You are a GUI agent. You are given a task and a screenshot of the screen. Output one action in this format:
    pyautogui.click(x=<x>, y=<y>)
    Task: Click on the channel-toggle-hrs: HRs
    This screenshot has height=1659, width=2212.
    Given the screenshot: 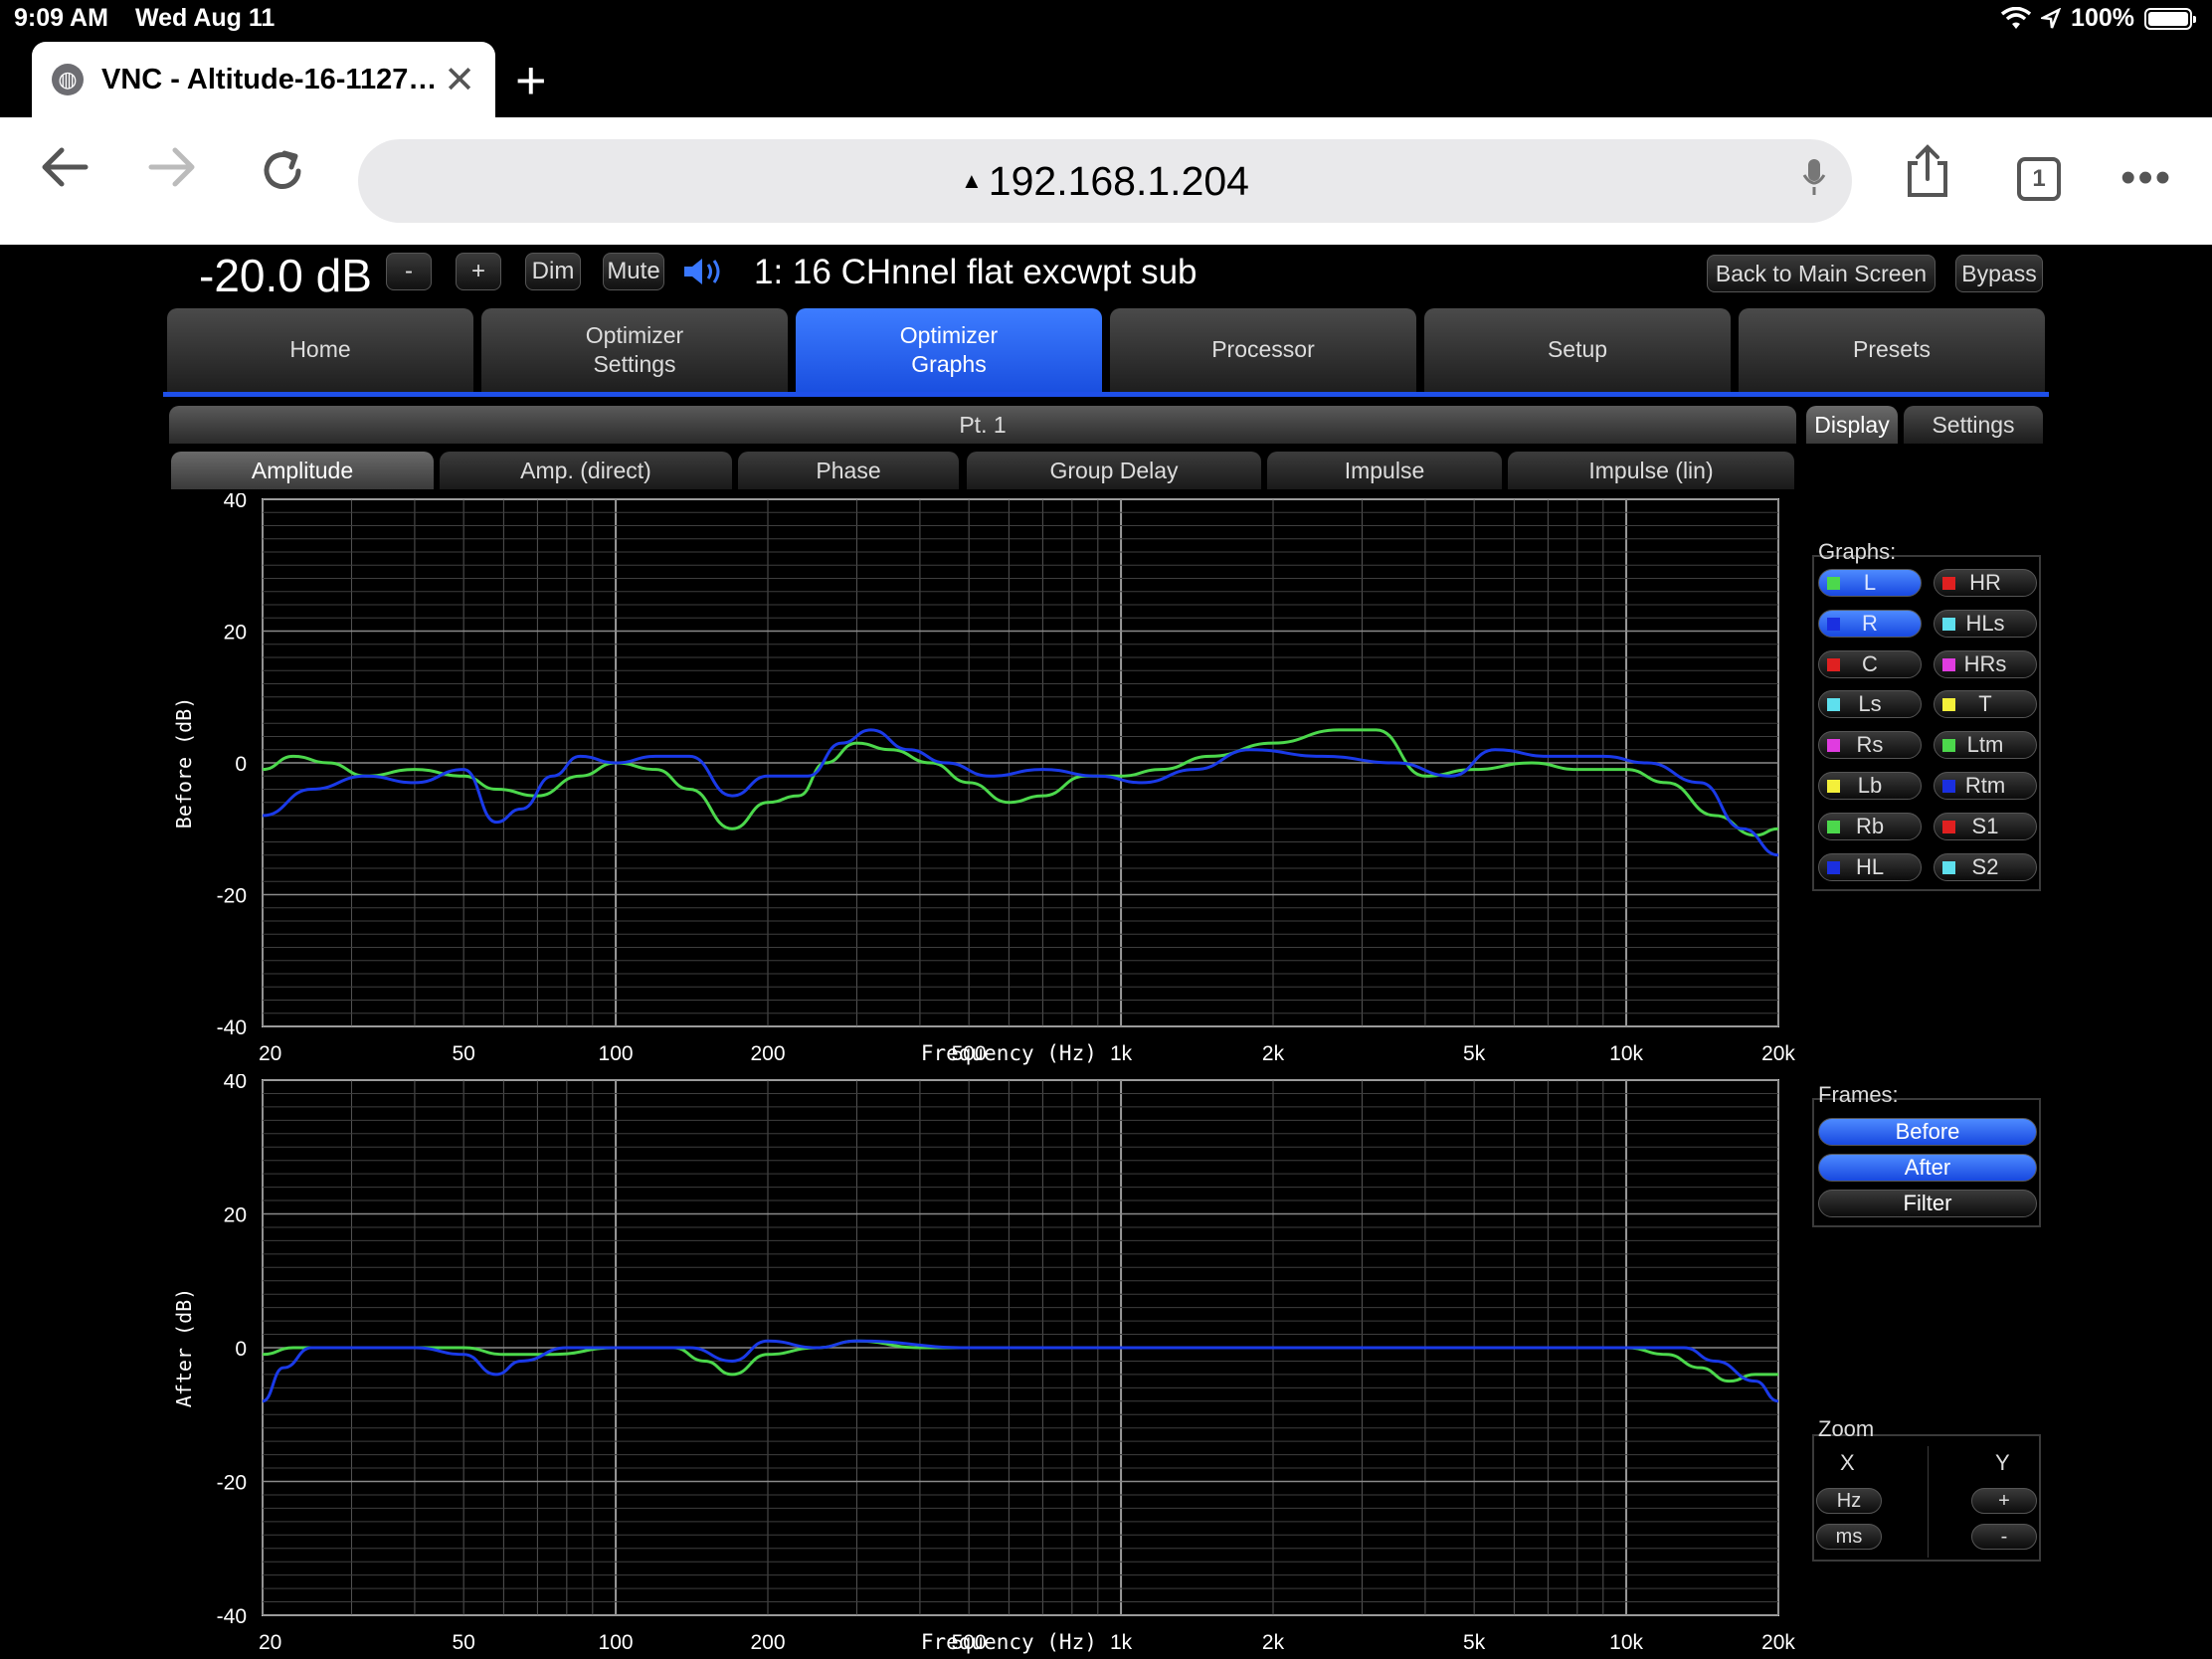 What is the action you would take?
    pyautogui.click(x=1985, y=663)
    